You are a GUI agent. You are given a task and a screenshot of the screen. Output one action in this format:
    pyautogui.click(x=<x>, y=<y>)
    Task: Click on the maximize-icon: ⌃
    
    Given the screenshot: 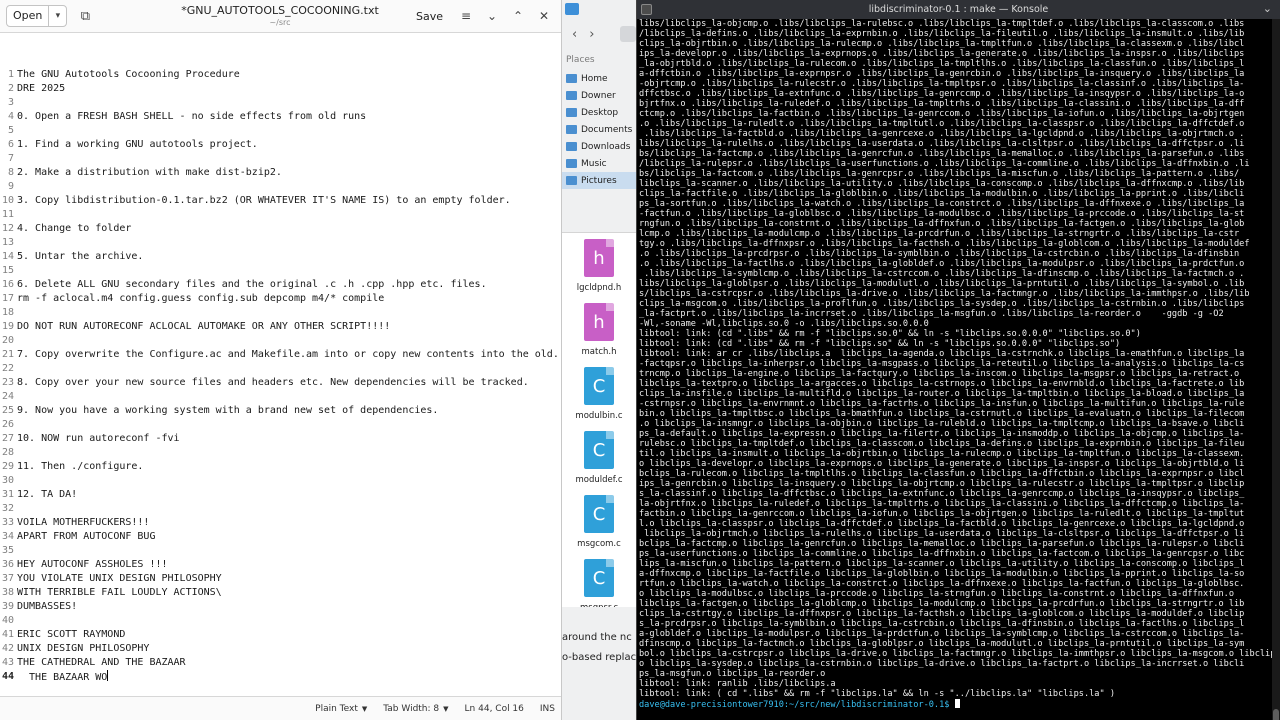 What is the action you would take?
    pyautogui.click(x=518, y=16)
    